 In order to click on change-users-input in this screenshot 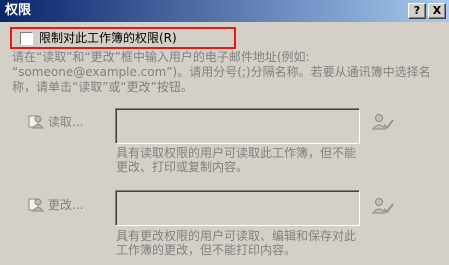, I will do `click(237, 208)`.